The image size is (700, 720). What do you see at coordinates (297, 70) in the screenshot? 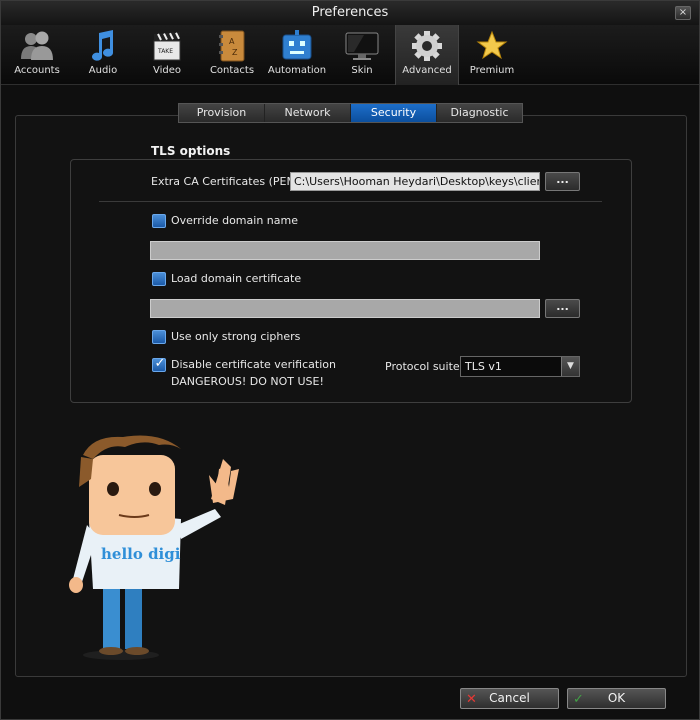
I see `toolbar-label: Automation` at bounding box center [297, 70].